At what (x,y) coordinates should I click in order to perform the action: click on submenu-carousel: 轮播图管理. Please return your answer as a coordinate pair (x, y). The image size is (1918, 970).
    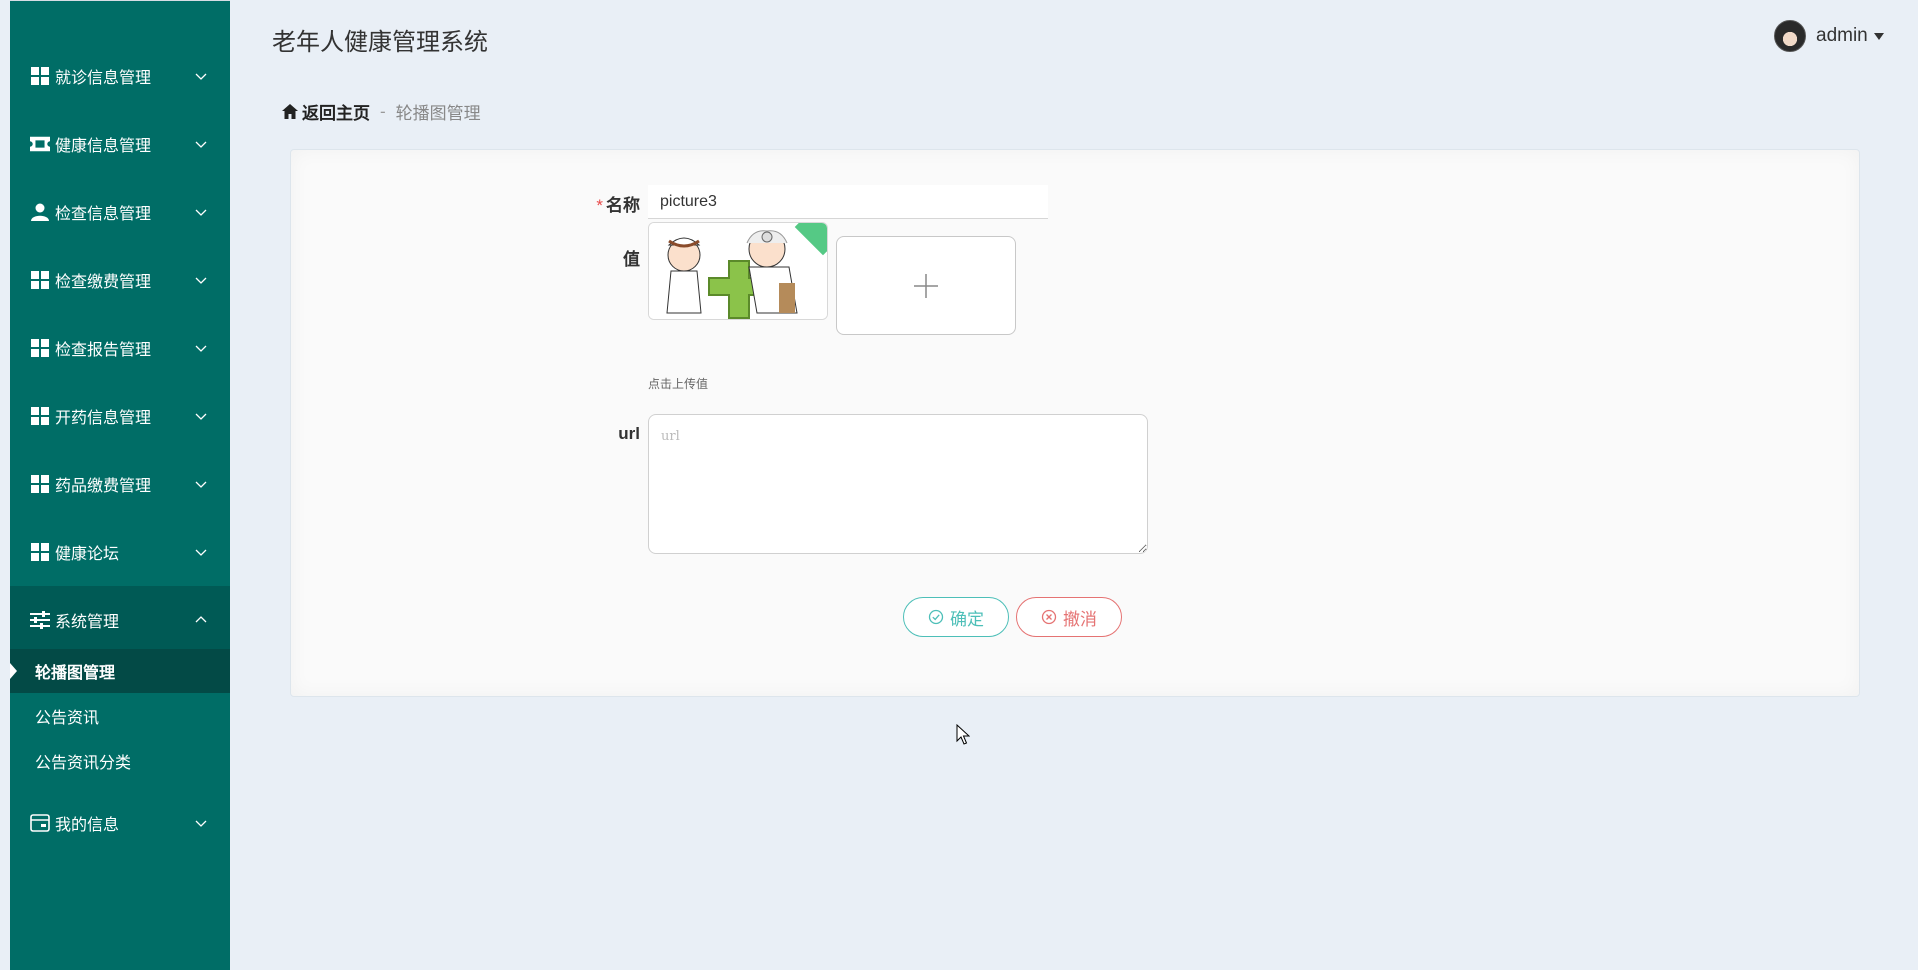
    Looking at the image, I should click on (120, 671).